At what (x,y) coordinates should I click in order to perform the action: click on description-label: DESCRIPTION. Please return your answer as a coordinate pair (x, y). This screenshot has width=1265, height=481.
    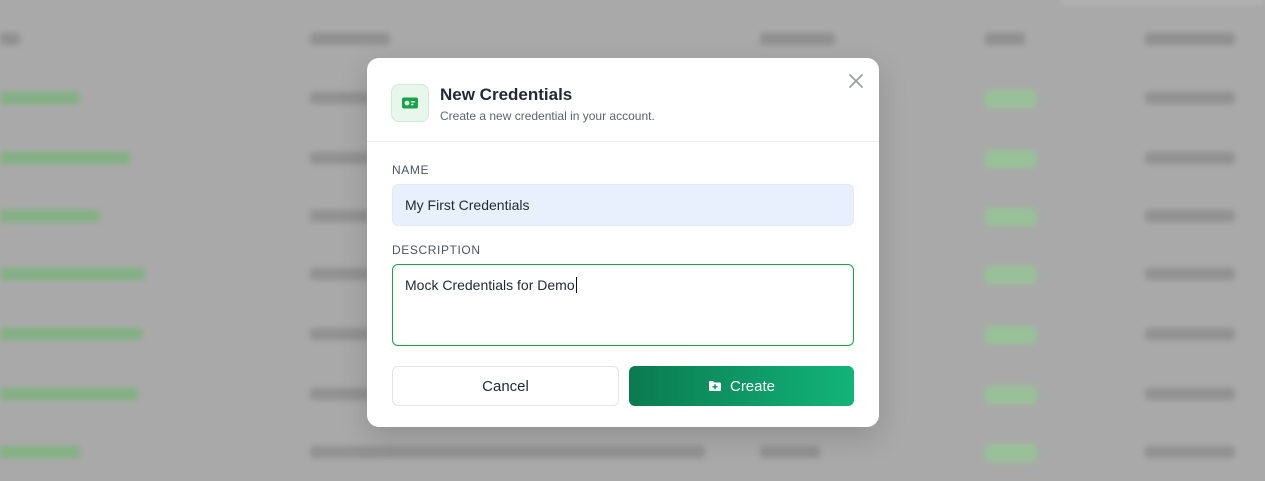
    Looking at the image, I should click on (436, 250).